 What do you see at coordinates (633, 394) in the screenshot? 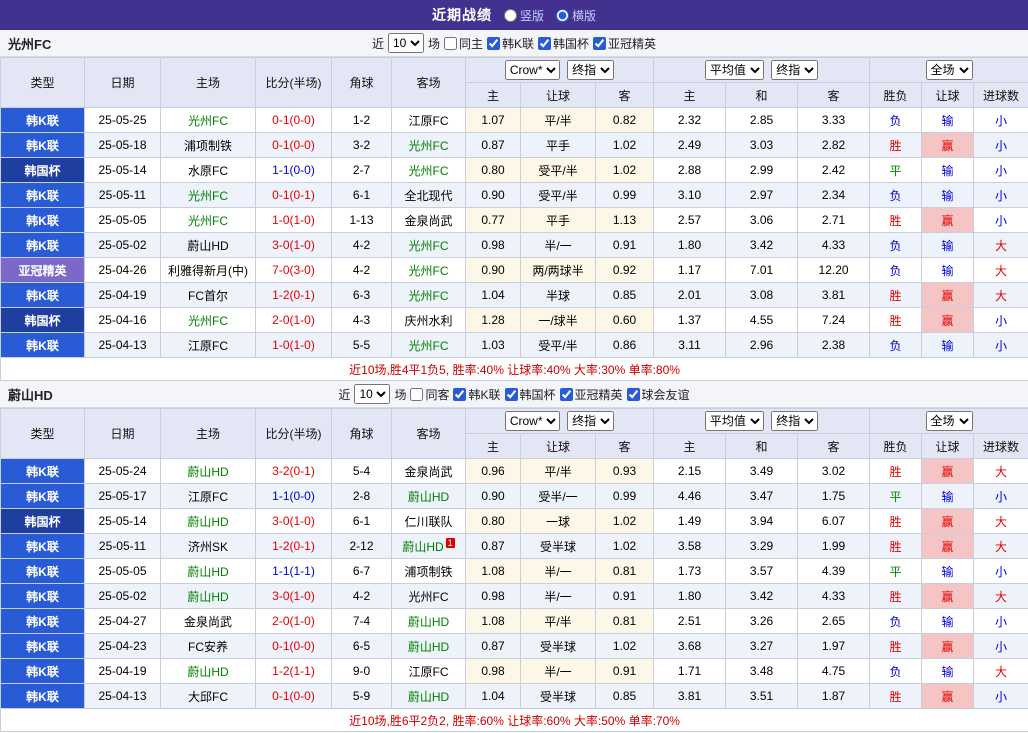
I see `friendly-checkbox` at bounding box center [633, 394].